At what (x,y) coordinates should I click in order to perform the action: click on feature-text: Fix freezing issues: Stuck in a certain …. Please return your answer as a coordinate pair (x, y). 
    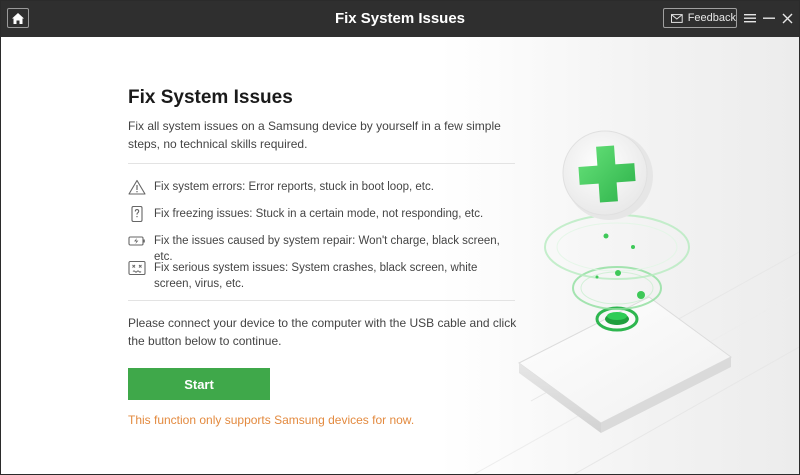
    Looking at the image, I should click on (319, 214).